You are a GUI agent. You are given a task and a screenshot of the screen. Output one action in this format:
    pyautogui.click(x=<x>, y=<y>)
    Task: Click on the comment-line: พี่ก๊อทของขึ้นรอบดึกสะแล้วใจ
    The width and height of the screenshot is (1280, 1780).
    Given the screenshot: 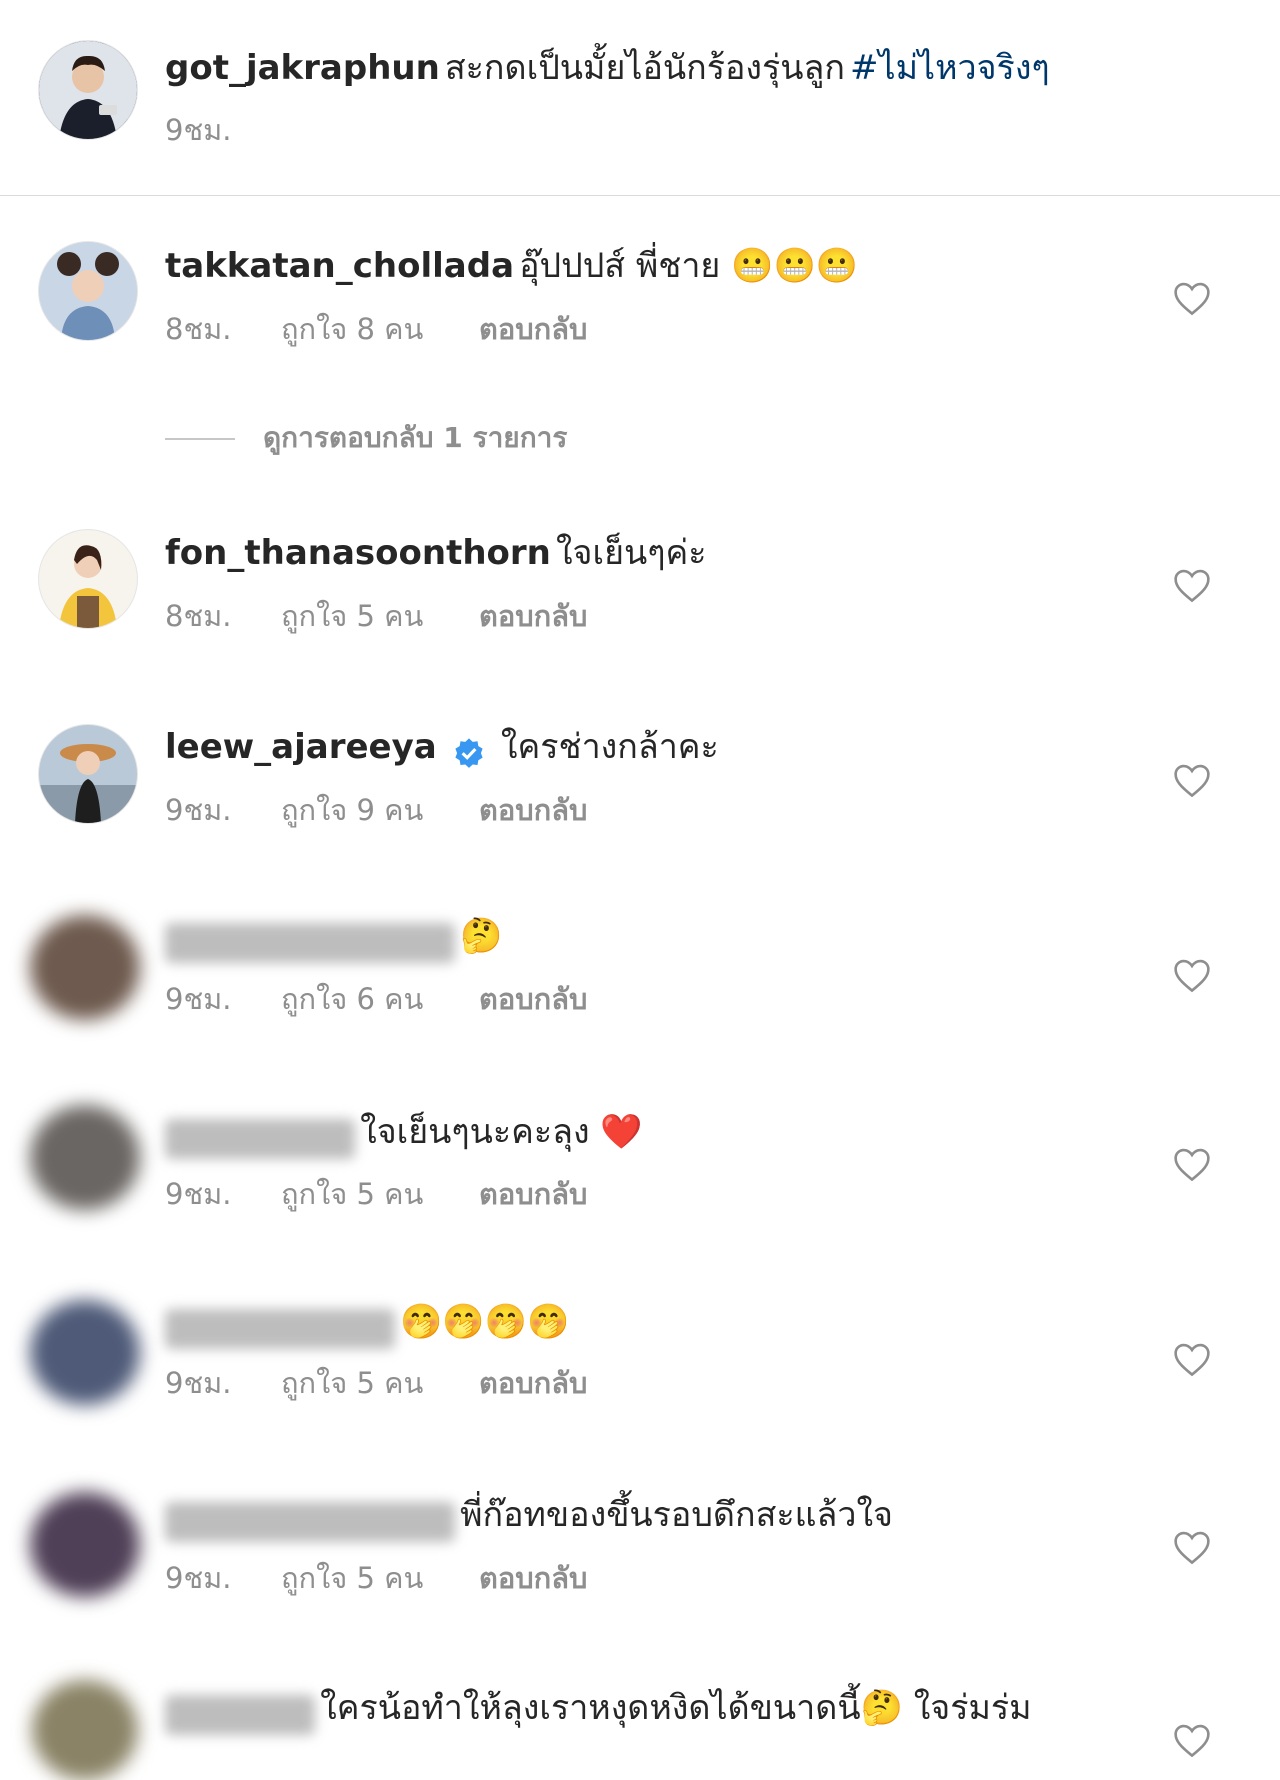 What is the action you would take?
    pyautogui.click(x=529, y=1517)
    